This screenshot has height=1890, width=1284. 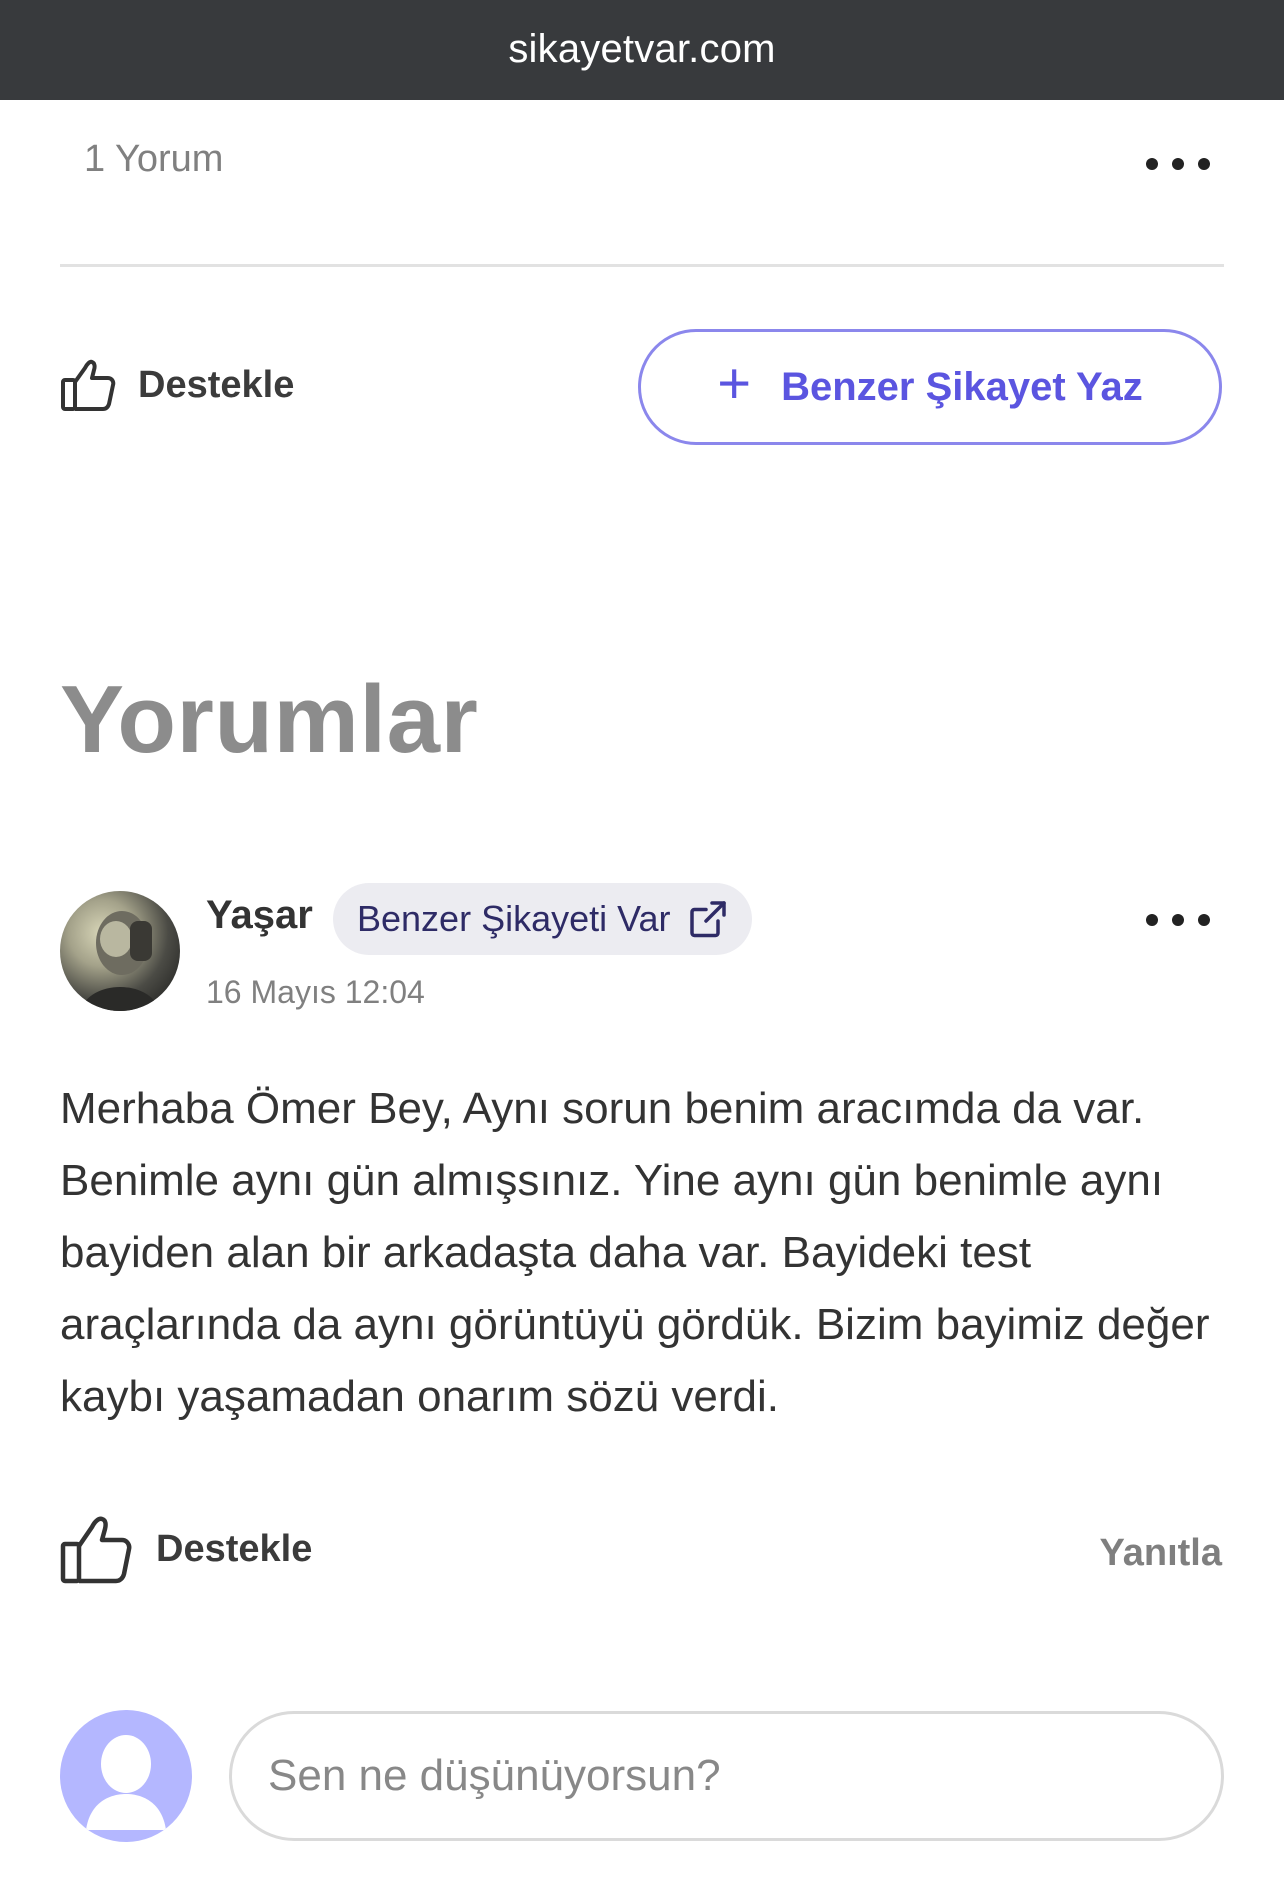 I want to click on support-button: Destekle, so click(x=177, y=385).